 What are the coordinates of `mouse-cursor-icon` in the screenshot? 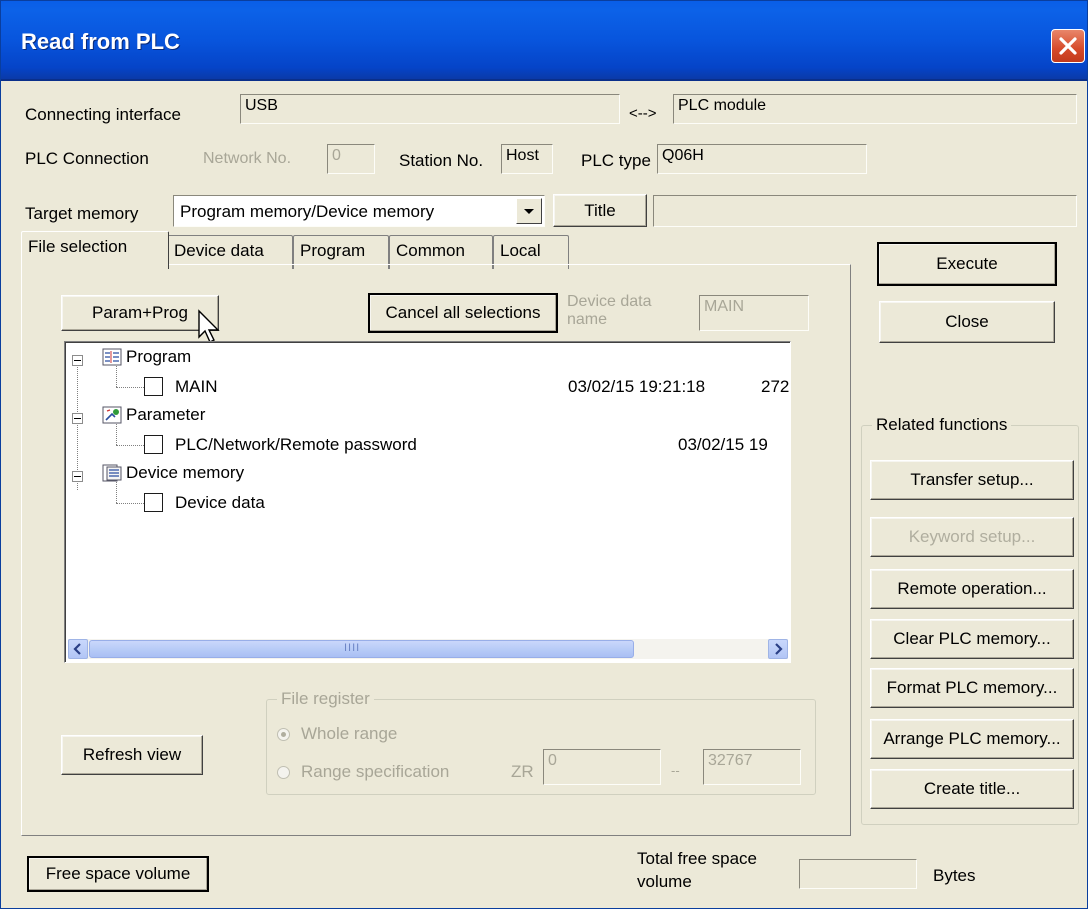 It's located at (209, 326).